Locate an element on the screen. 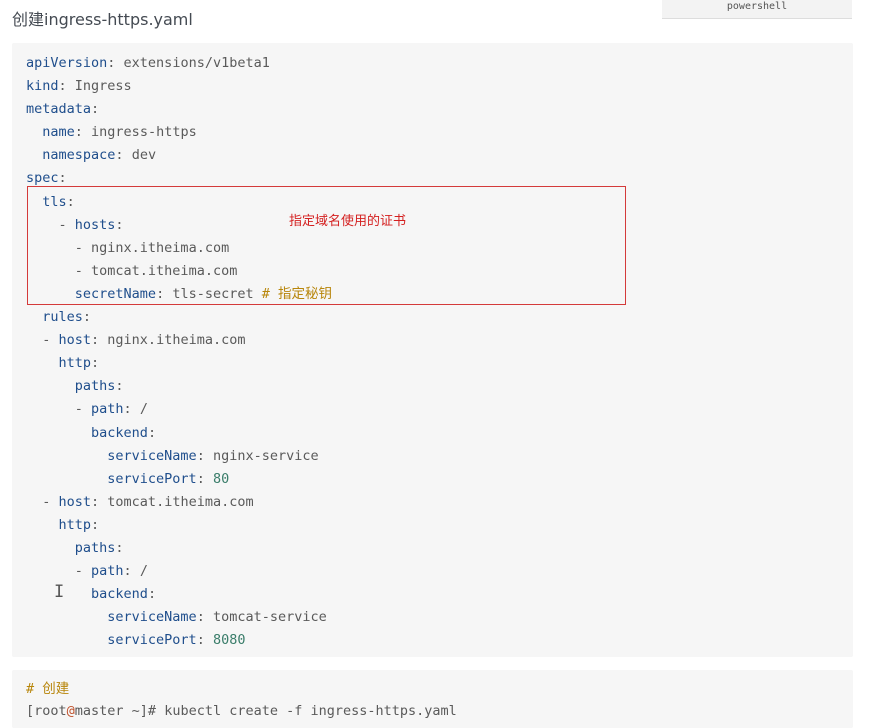 The height and width of the screenshot is (728, 888). code-value: tomcat.itheima.com is located at coordinates (180, 501).